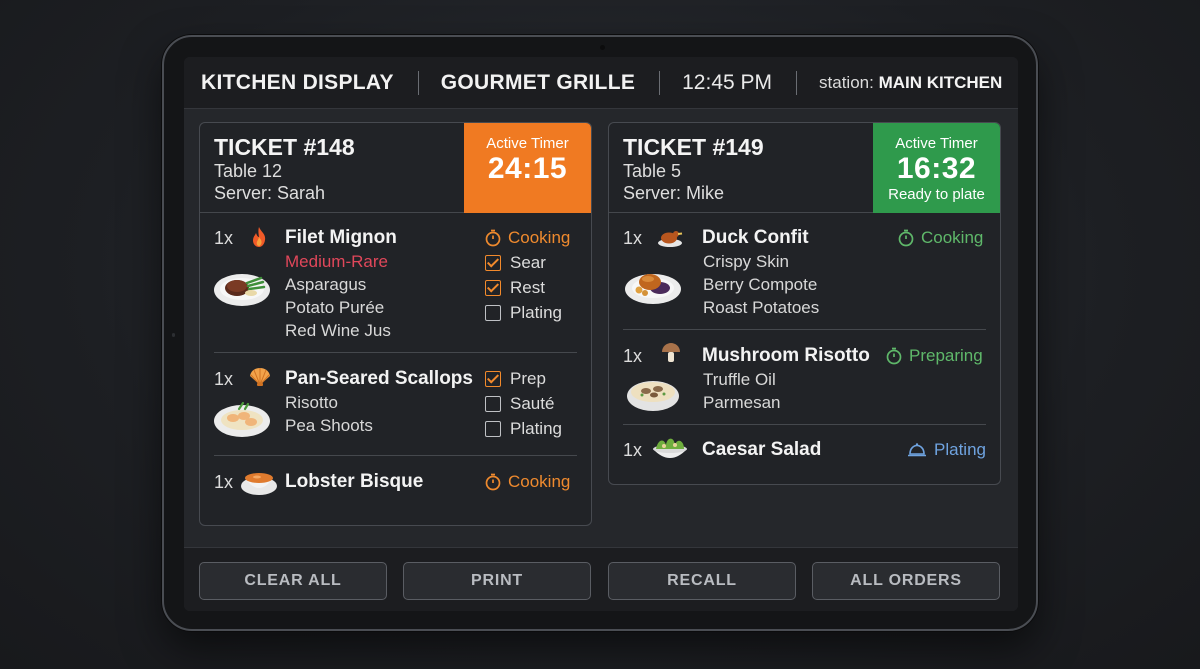  Describe the element at coordinates (693, 147) in the screenshot. I see `ticket-number: TICKET #149` at that location.